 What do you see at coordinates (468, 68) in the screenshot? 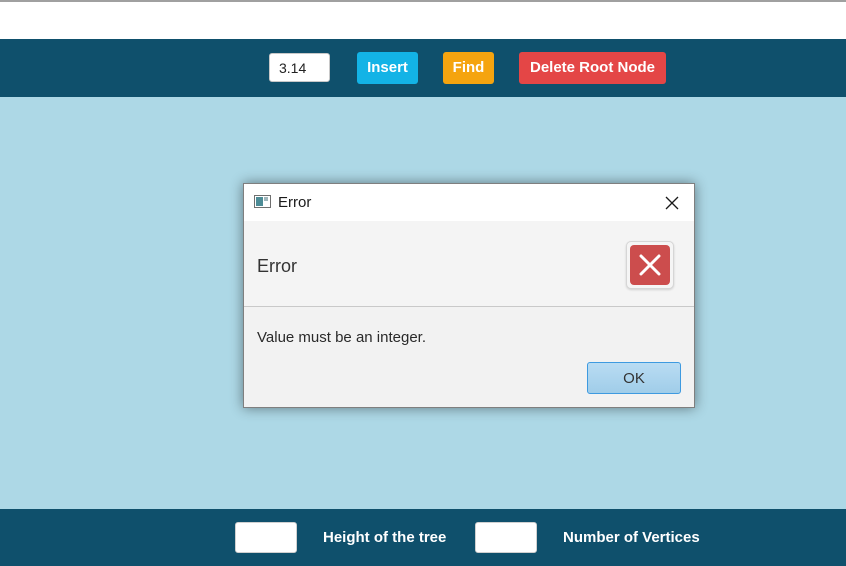
I see `find-button: Find` at bounding box center [468, 68].